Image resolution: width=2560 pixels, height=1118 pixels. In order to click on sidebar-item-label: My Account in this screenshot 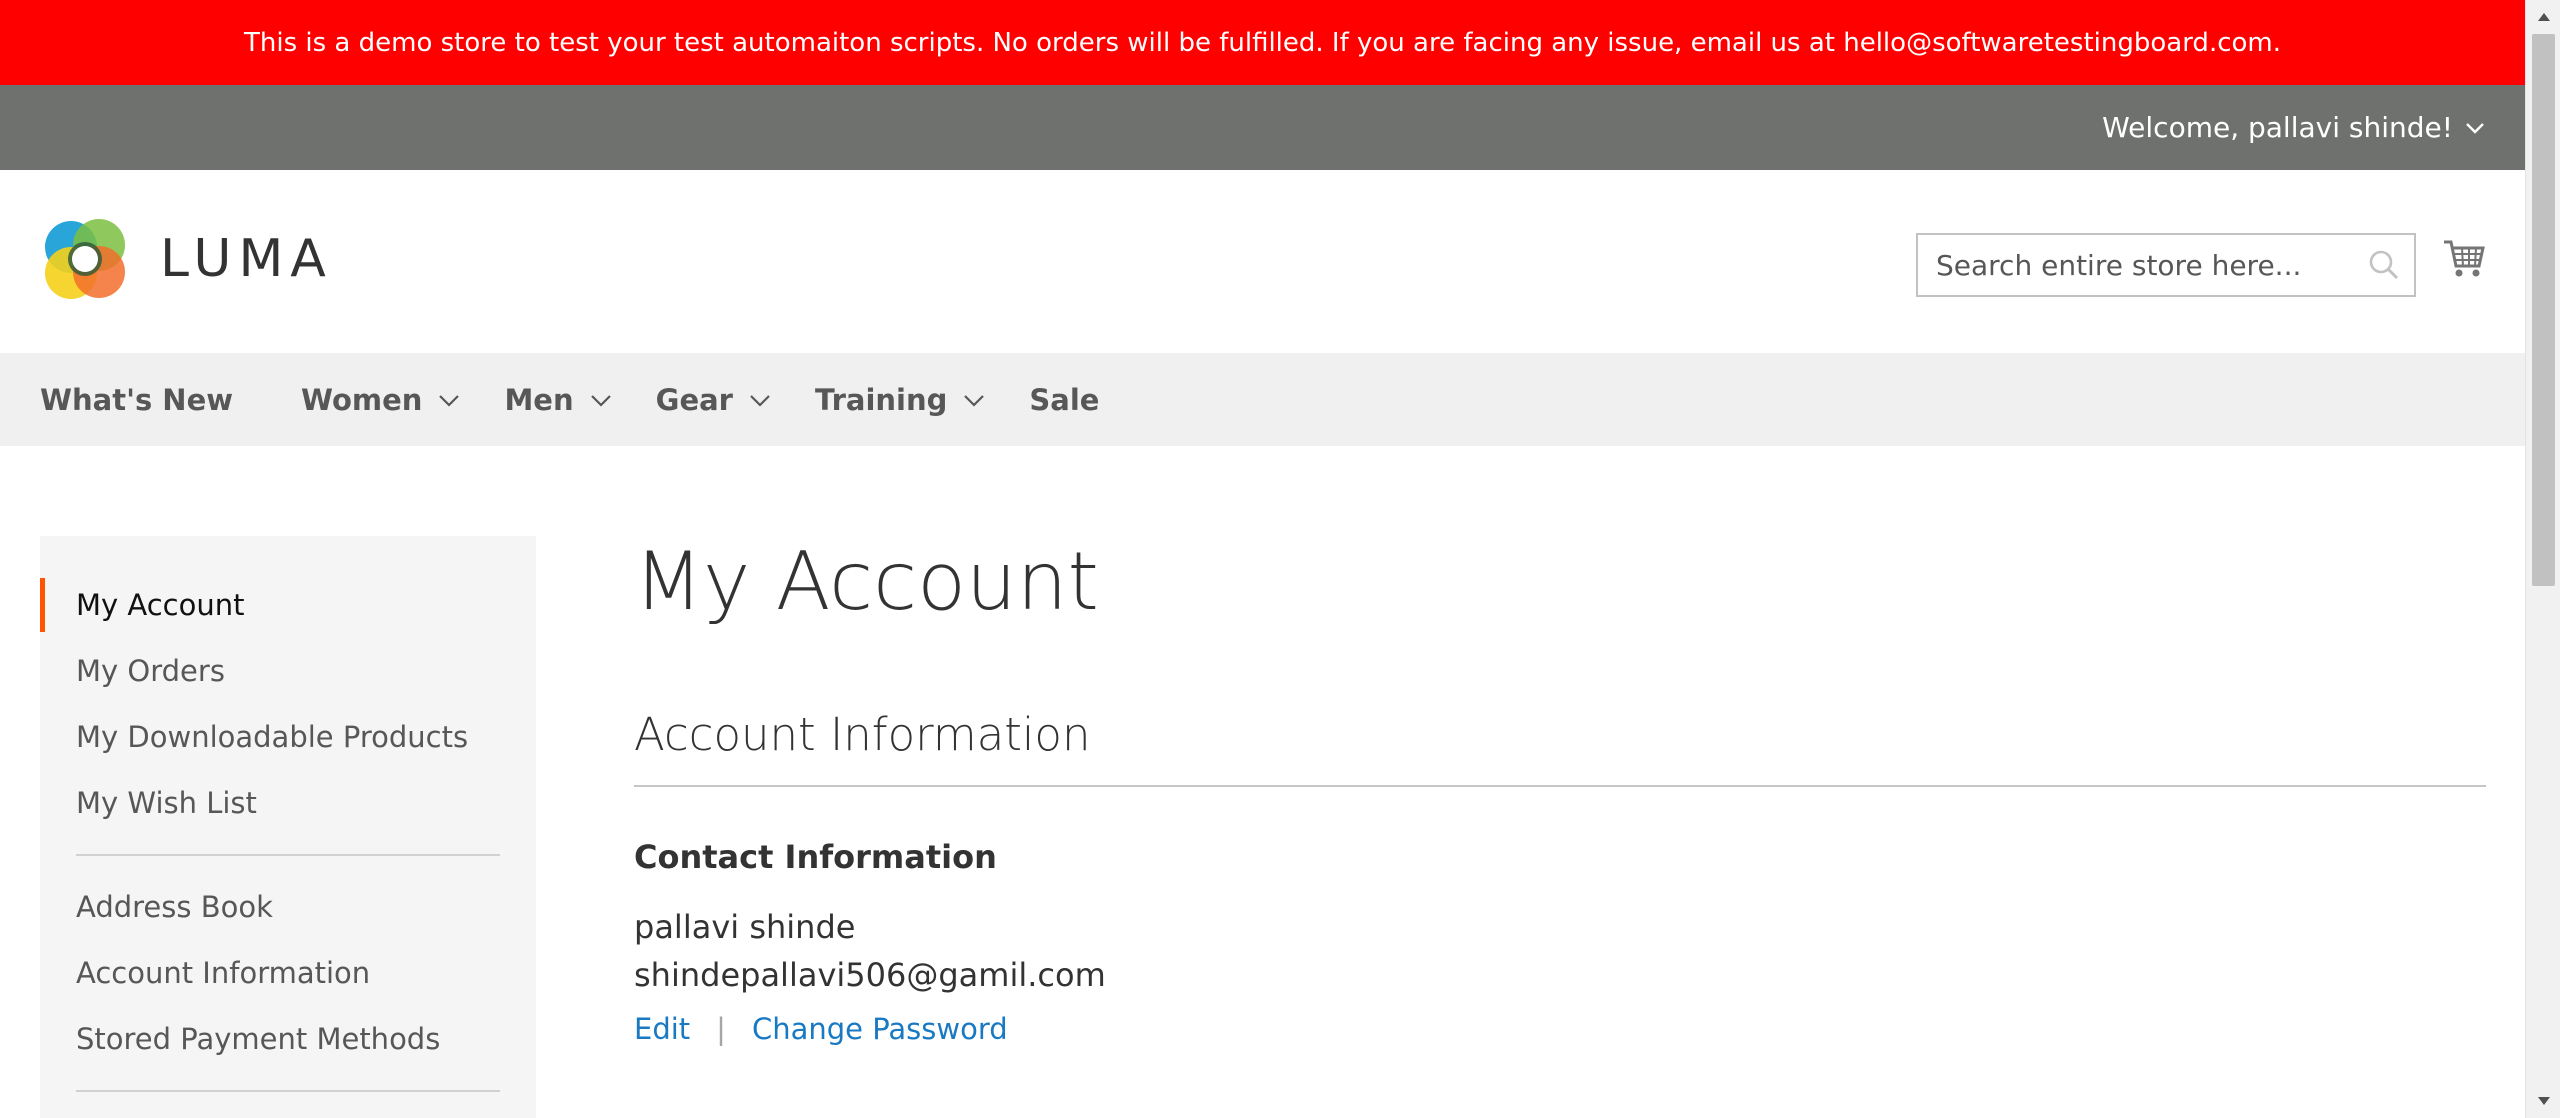, I will do `click(160, 605)`.